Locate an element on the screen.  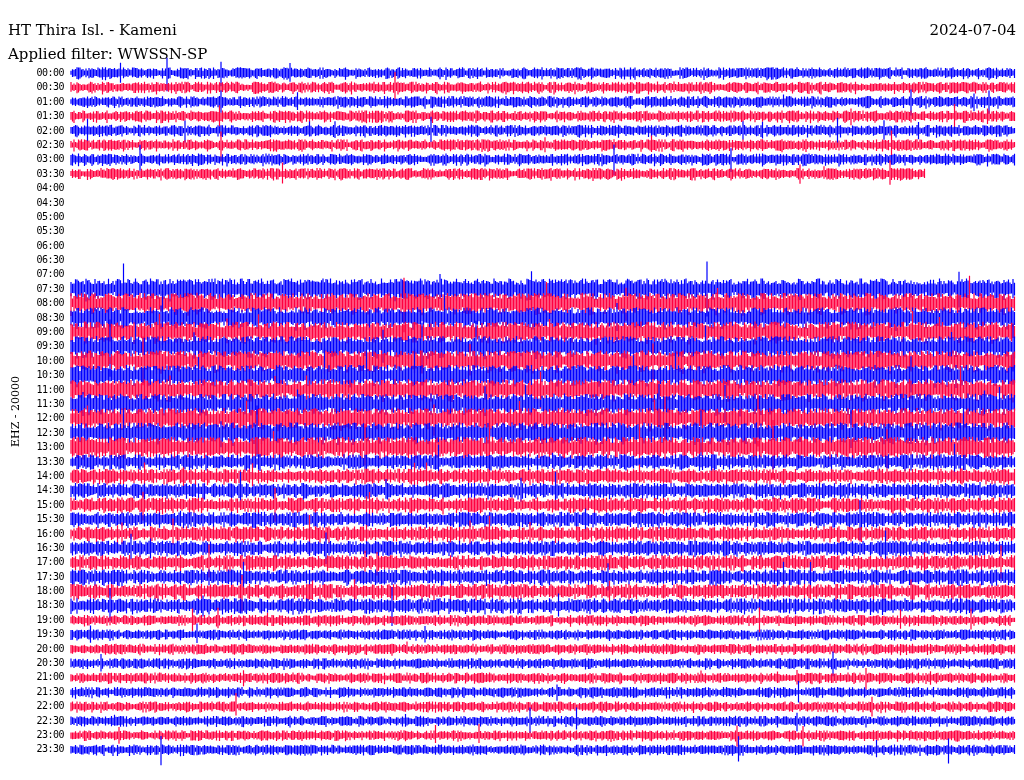
time-label: 02:30 is located at coordinates (50, 144).